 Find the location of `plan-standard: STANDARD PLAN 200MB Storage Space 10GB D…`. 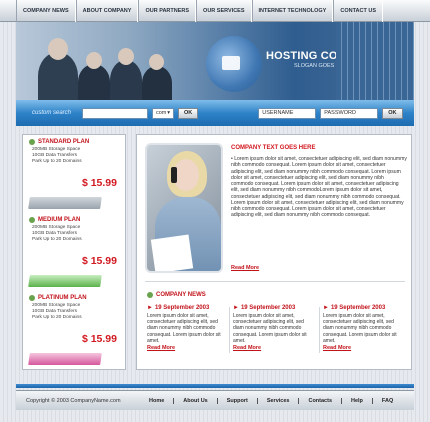

plan-standard: STANDARD PLAN 200MB Storage Space 10GB D… is located at coordinates (74, 174).